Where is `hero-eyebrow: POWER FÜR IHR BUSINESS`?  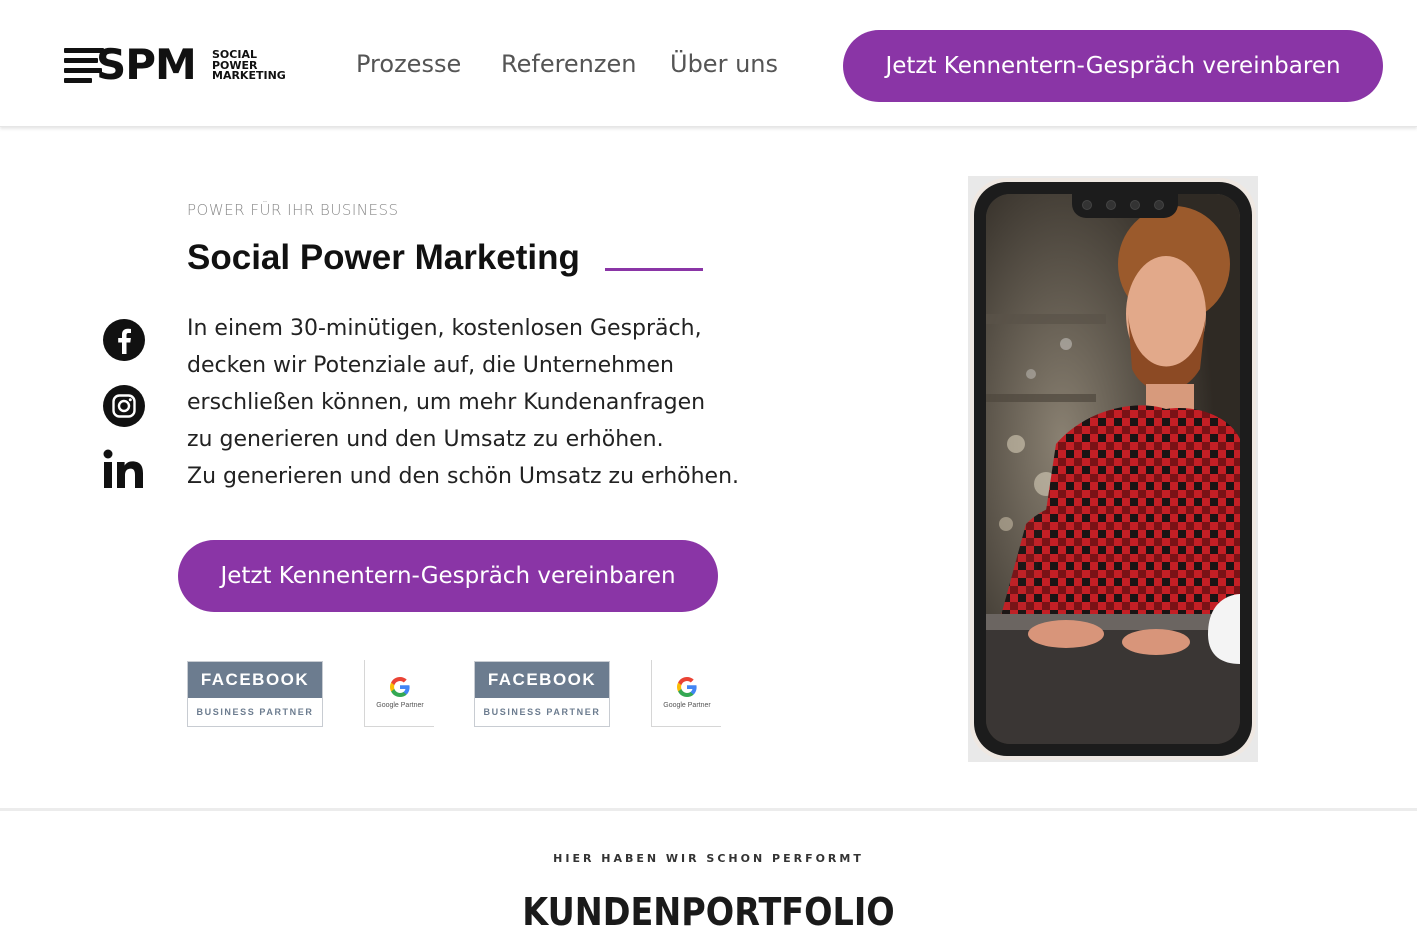
hero-eyebrow: POWER FÜR IHR BUSINESS is located at coordinates (293, 210).